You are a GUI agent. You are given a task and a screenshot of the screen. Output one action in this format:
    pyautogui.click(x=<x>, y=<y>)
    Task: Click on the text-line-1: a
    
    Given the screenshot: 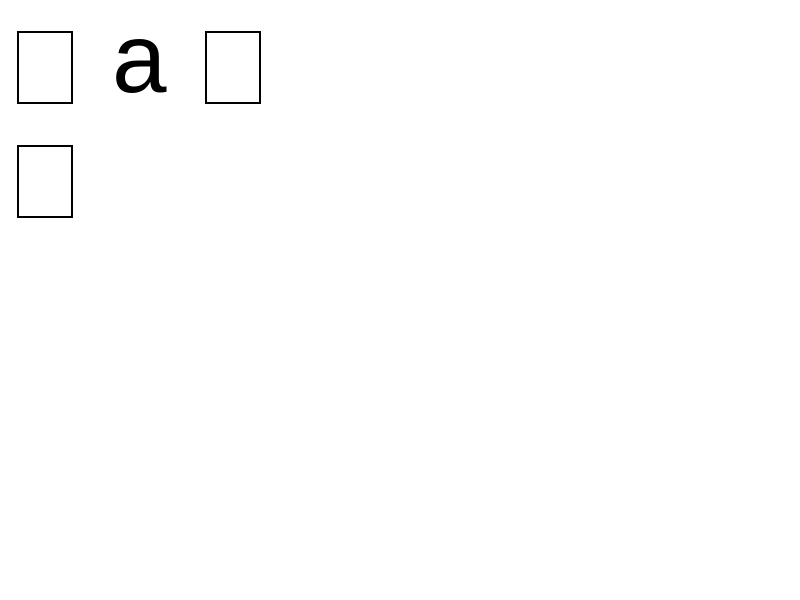 What is the action you would take?
    pyautogui.click(x=139, y=58)
    